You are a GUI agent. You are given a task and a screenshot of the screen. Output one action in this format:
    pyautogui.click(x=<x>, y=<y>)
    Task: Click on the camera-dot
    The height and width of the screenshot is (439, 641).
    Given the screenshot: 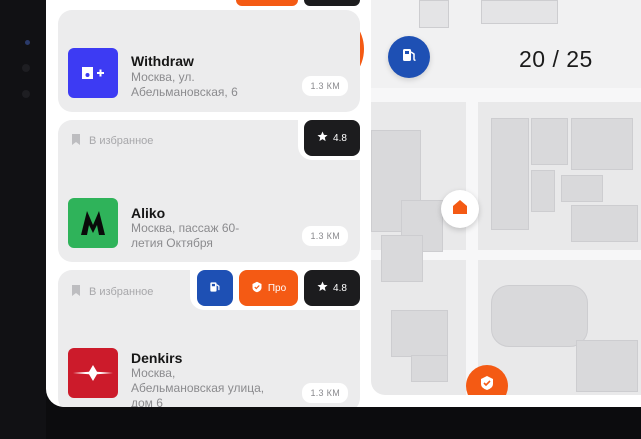 What is the action you would take?
    pyautogui.click(x=27, y=42)
    